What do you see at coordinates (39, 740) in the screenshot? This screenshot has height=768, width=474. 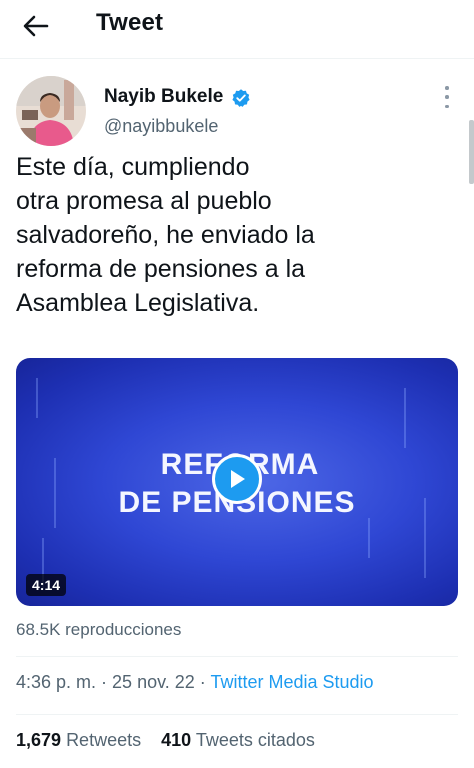 I see `retweets-count: 1,679` at bounding box center [39, 740].